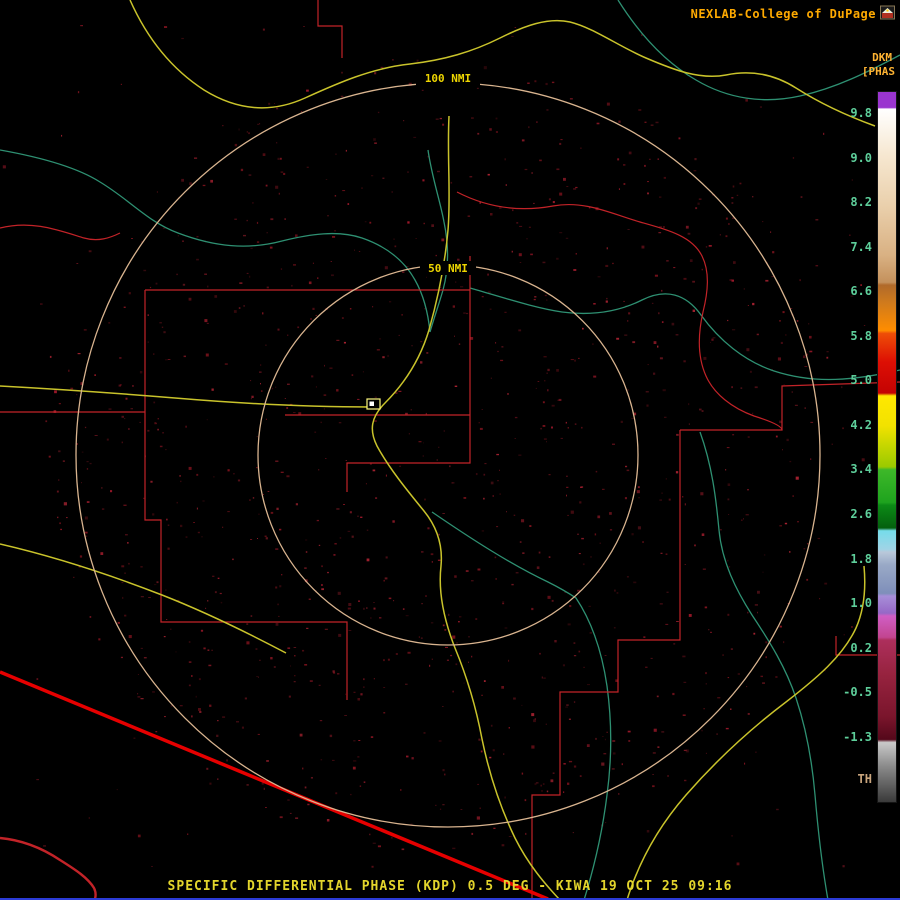 The height and width of the screenshot is (900, 900). Describe the element at coordinates (887, 447) in the screenshot. I see `colorbar-gradient` at that location.